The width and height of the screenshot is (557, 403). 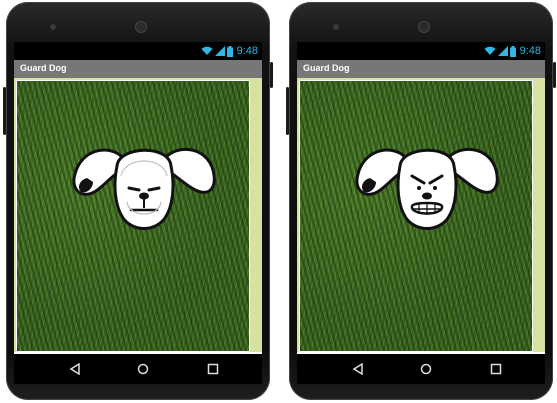 I want to click on angry-dog-image, so click(x=427, y=186).